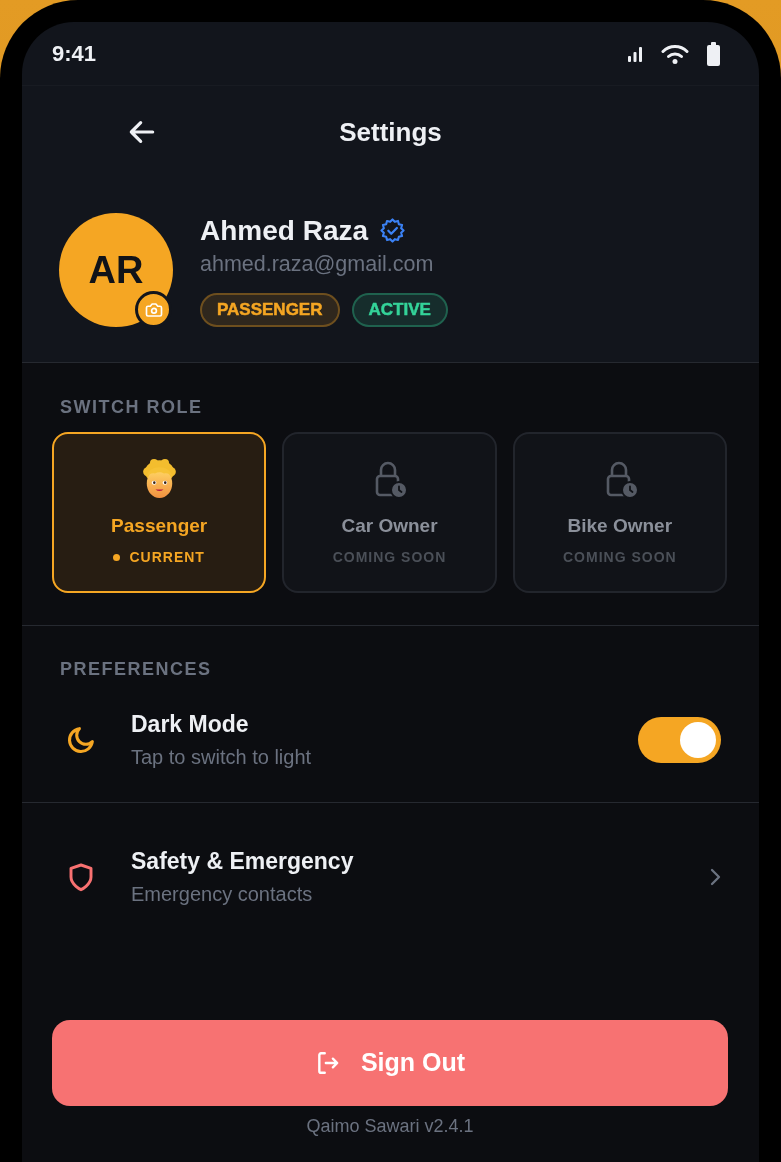  Describe the element at coordinates (715, 877) in the screenshot. I see `chevron-right-icon` at that location.